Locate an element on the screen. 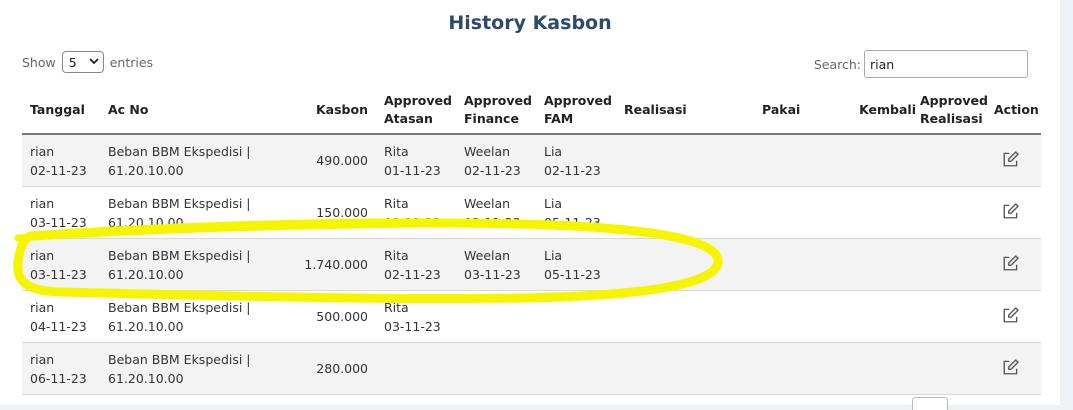 The height and width of the screenshot is (410, 1073). col-action: Action is located at coordinates (1016, 109).